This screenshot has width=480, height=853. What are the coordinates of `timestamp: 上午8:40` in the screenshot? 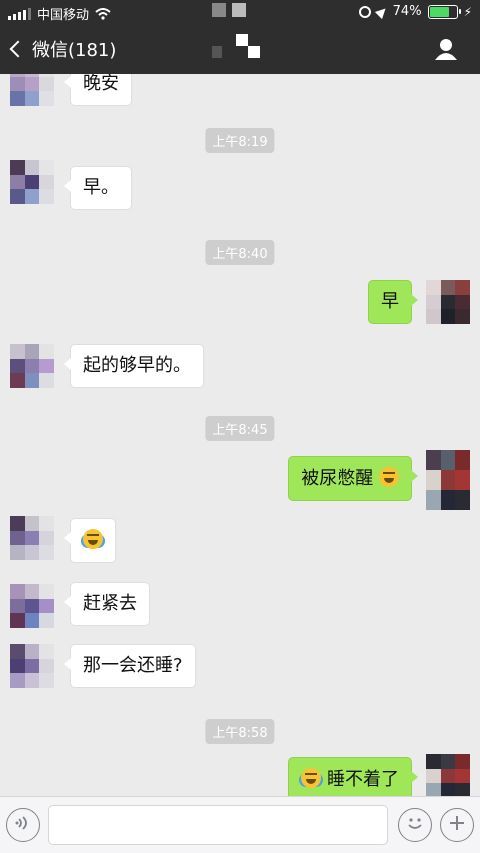 It's located at (240, 252).